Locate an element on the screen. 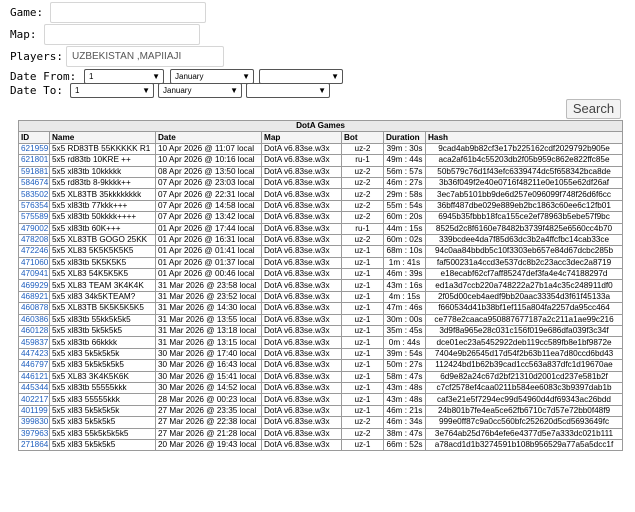 The height and width of the screenshot is (512, 635). column-header: Map is located at coordinates (301, 137).